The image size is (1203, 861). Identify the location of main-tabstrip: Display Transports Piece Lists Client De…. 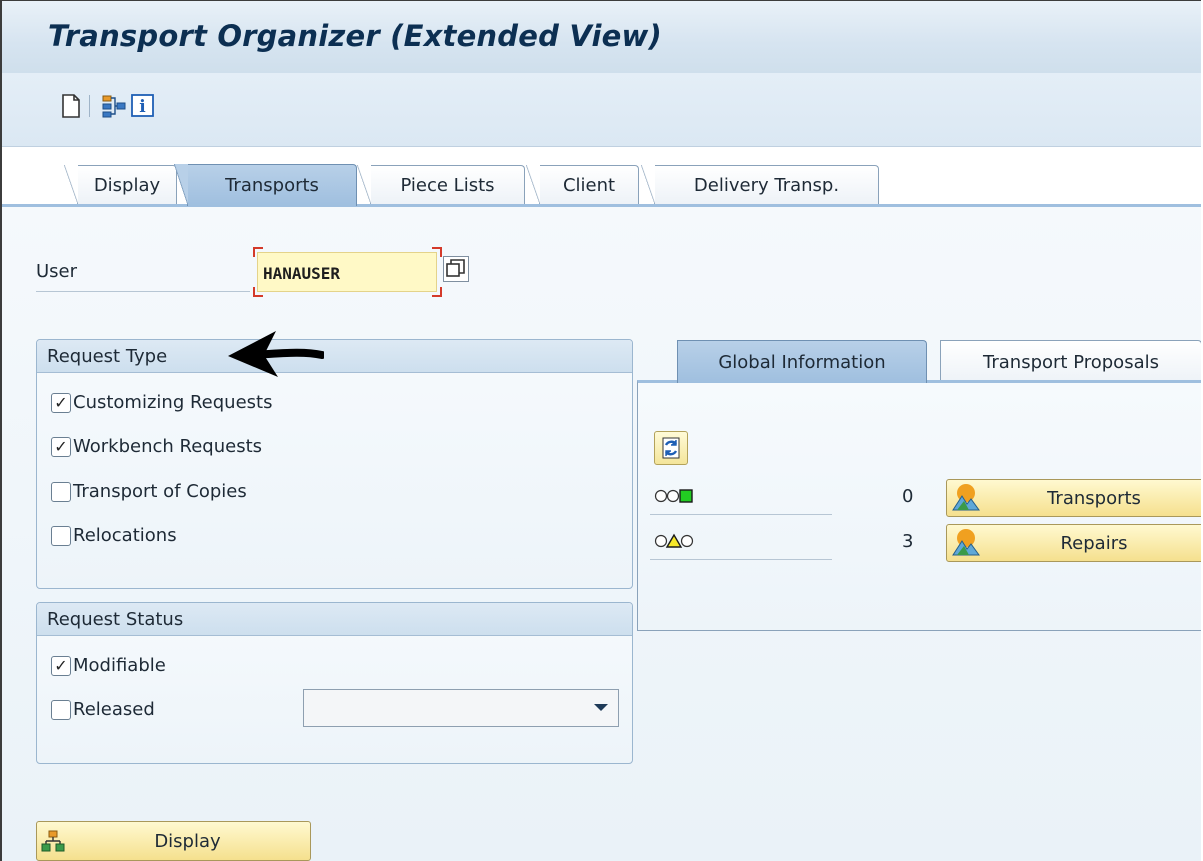
(601, 176).